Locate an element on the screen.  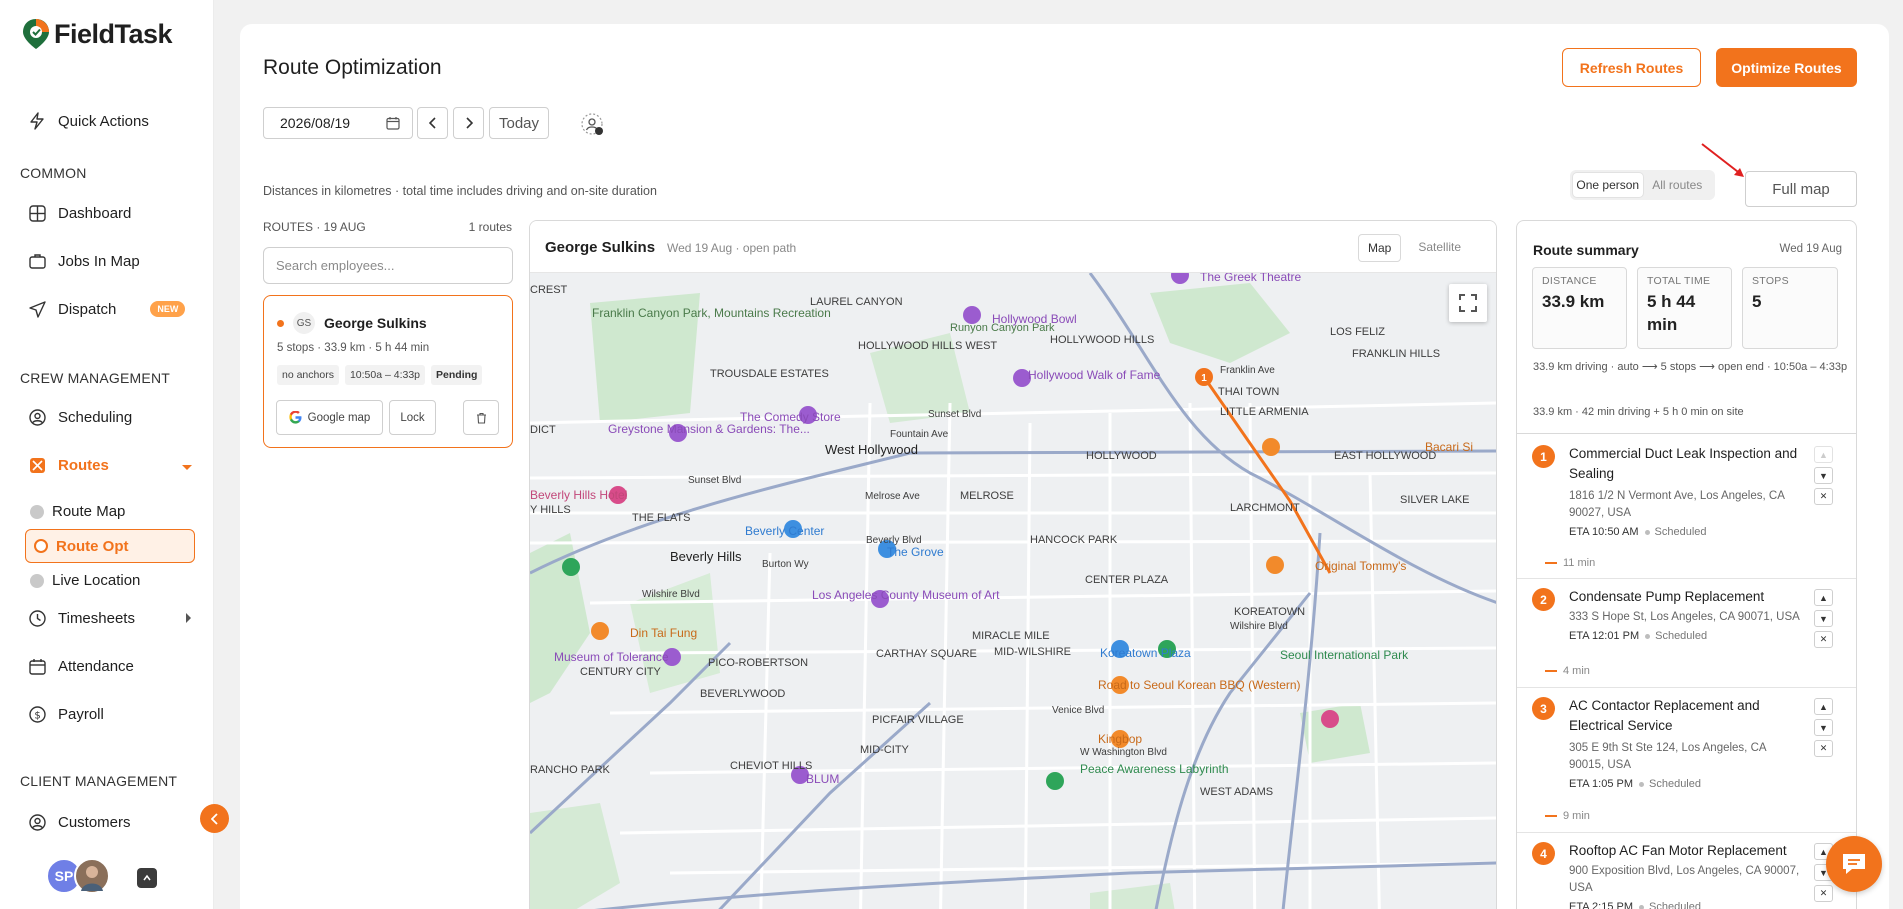
section-client-management: CLIENT MANAGEMENT is located at coordinates (99, 781).